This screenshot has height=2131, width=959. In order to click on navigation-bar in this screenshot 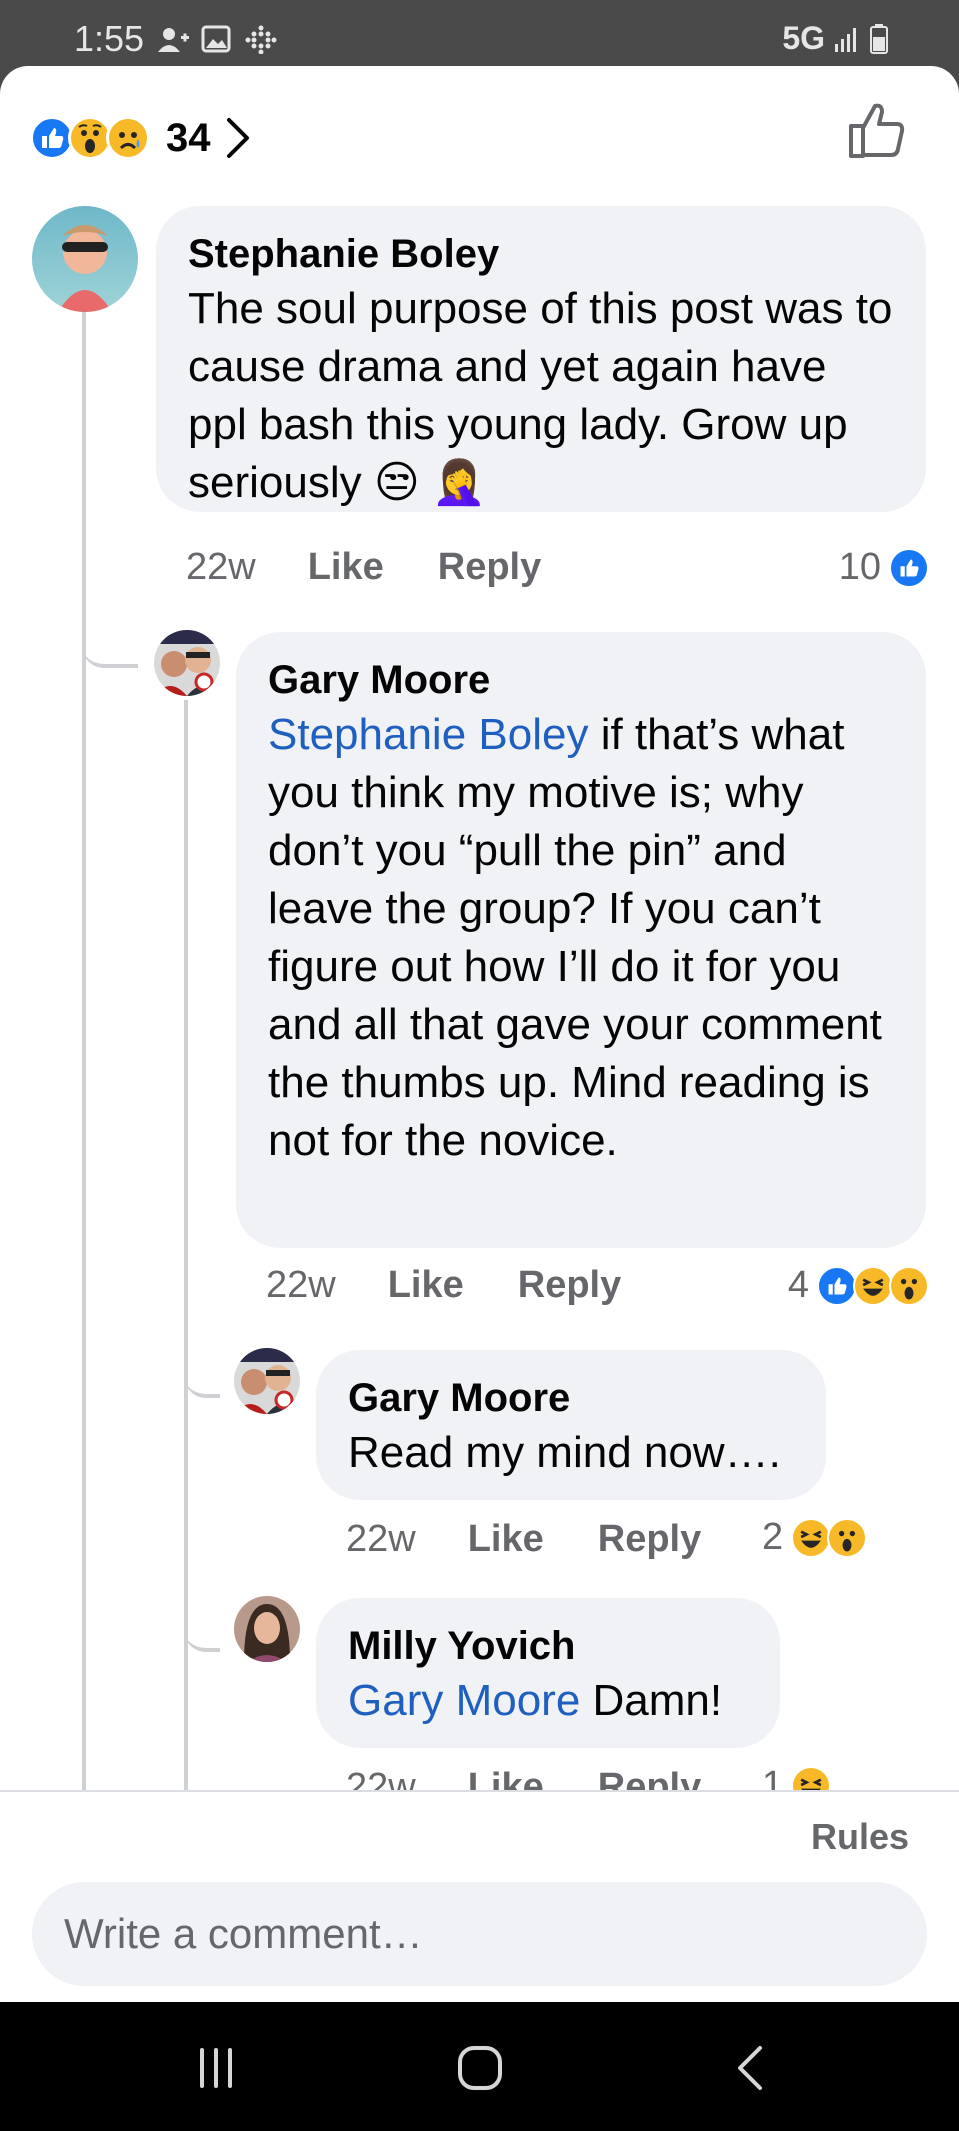, I will do `click(479, 2066)`.